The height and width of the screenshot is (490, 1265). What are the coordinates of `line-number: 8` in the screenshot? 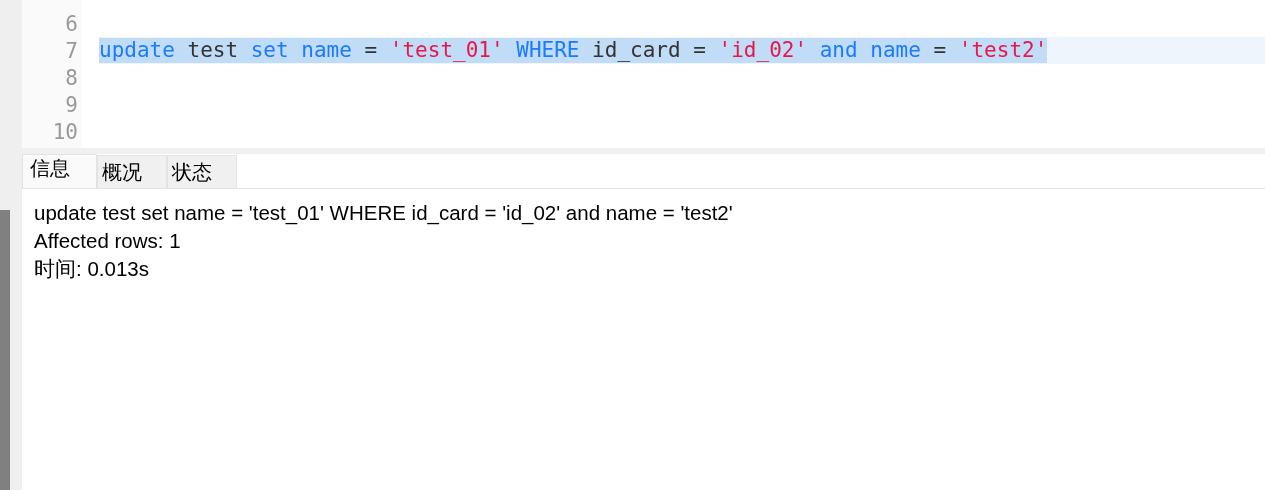 It's located at (71, 77).